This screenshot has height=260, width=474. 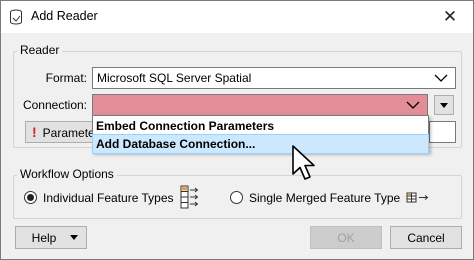 I want to click on embed-connection-option: Embed Connection Parameters, so click(x=260, y=126).